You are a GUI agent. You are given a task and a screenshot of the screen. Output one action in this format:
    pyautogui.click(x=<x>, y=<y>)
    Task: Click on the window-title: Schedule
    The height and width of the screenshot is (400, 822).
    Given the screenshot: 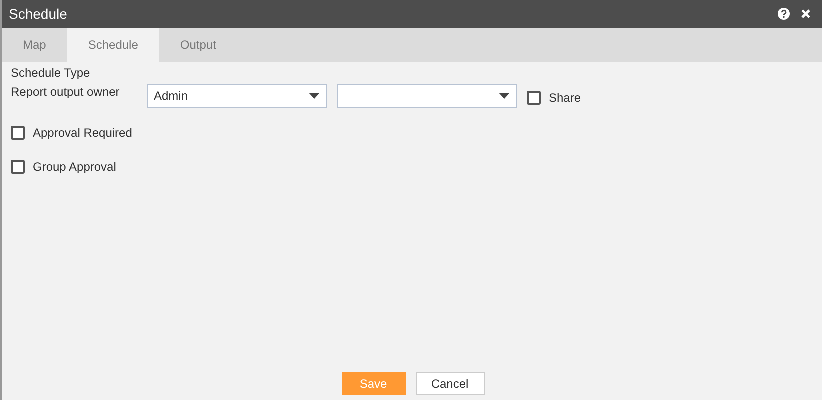 What is the action you would take?
    pyautogui.click(x=38, y=14)
    